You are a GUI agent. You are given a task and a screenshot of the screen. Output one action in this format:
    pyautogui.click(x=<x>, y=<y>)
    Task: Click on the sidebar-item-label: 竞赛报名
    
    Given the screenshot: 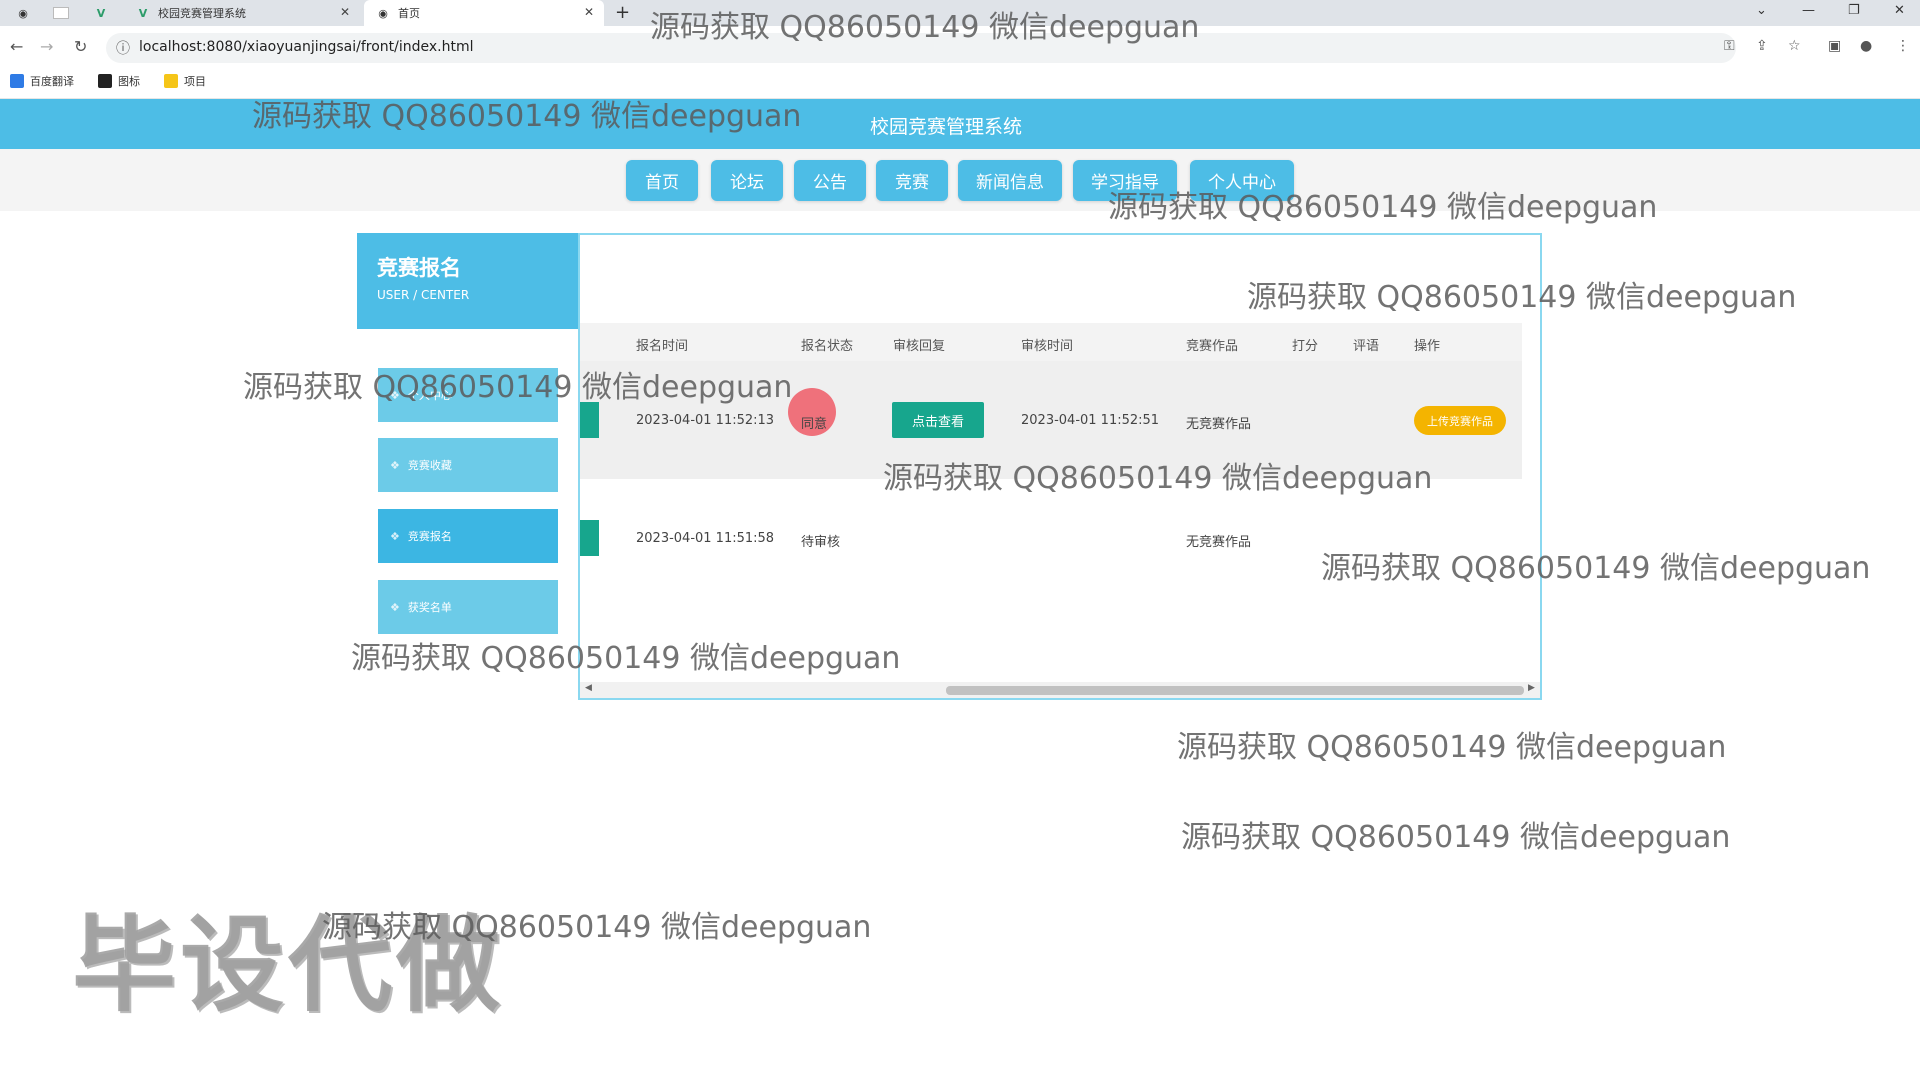 What is the action you would take?
    pyautogui.click(x=429, y=536)
    